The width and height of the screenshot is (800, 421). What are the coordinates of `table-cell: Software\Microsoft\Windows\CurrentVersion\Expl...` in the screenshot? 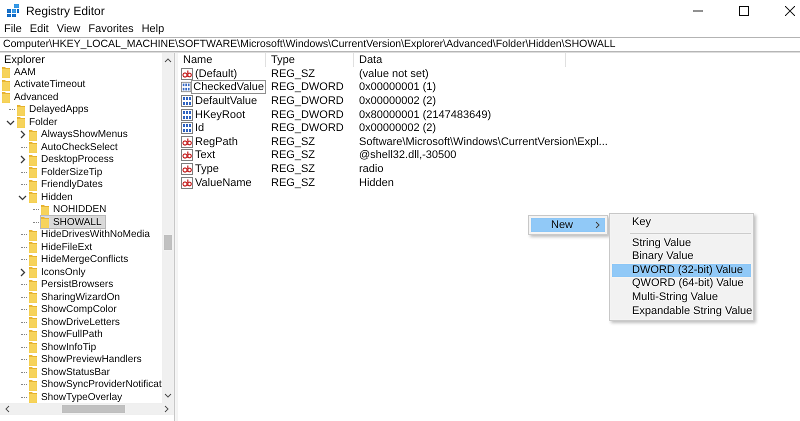 It's located at (483, 142).